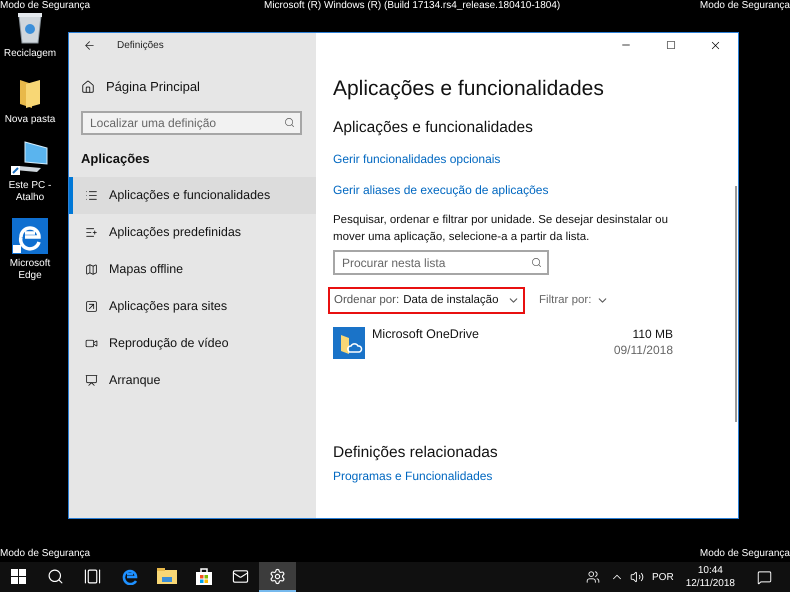 The image size is (790, 592). Describe the element at coordinates (764, 577) in the screenshot. I see `notifications-icon` at that location.